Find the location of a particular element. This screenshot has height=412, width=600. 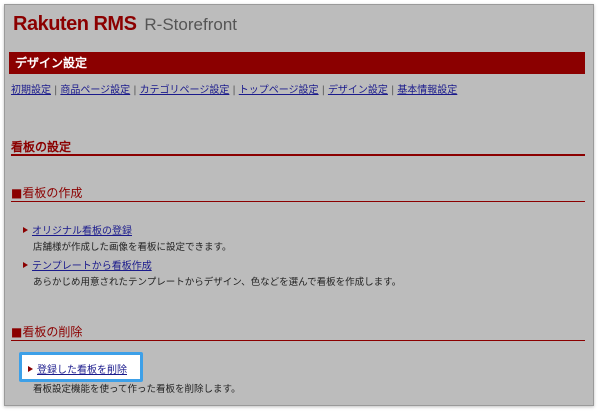

section-heading: 看板の設定 is located at coordinates (41, 147).